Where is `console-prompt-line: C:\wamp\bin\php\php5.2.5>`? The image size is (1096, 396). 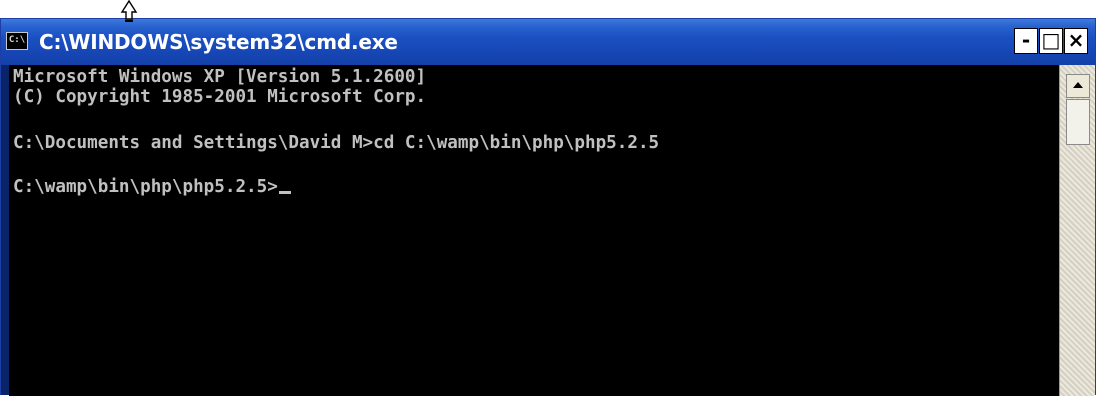
console-prompt-line: C:\wamp\bin\php\php5.2.5> is located at coordinates (152, 187).